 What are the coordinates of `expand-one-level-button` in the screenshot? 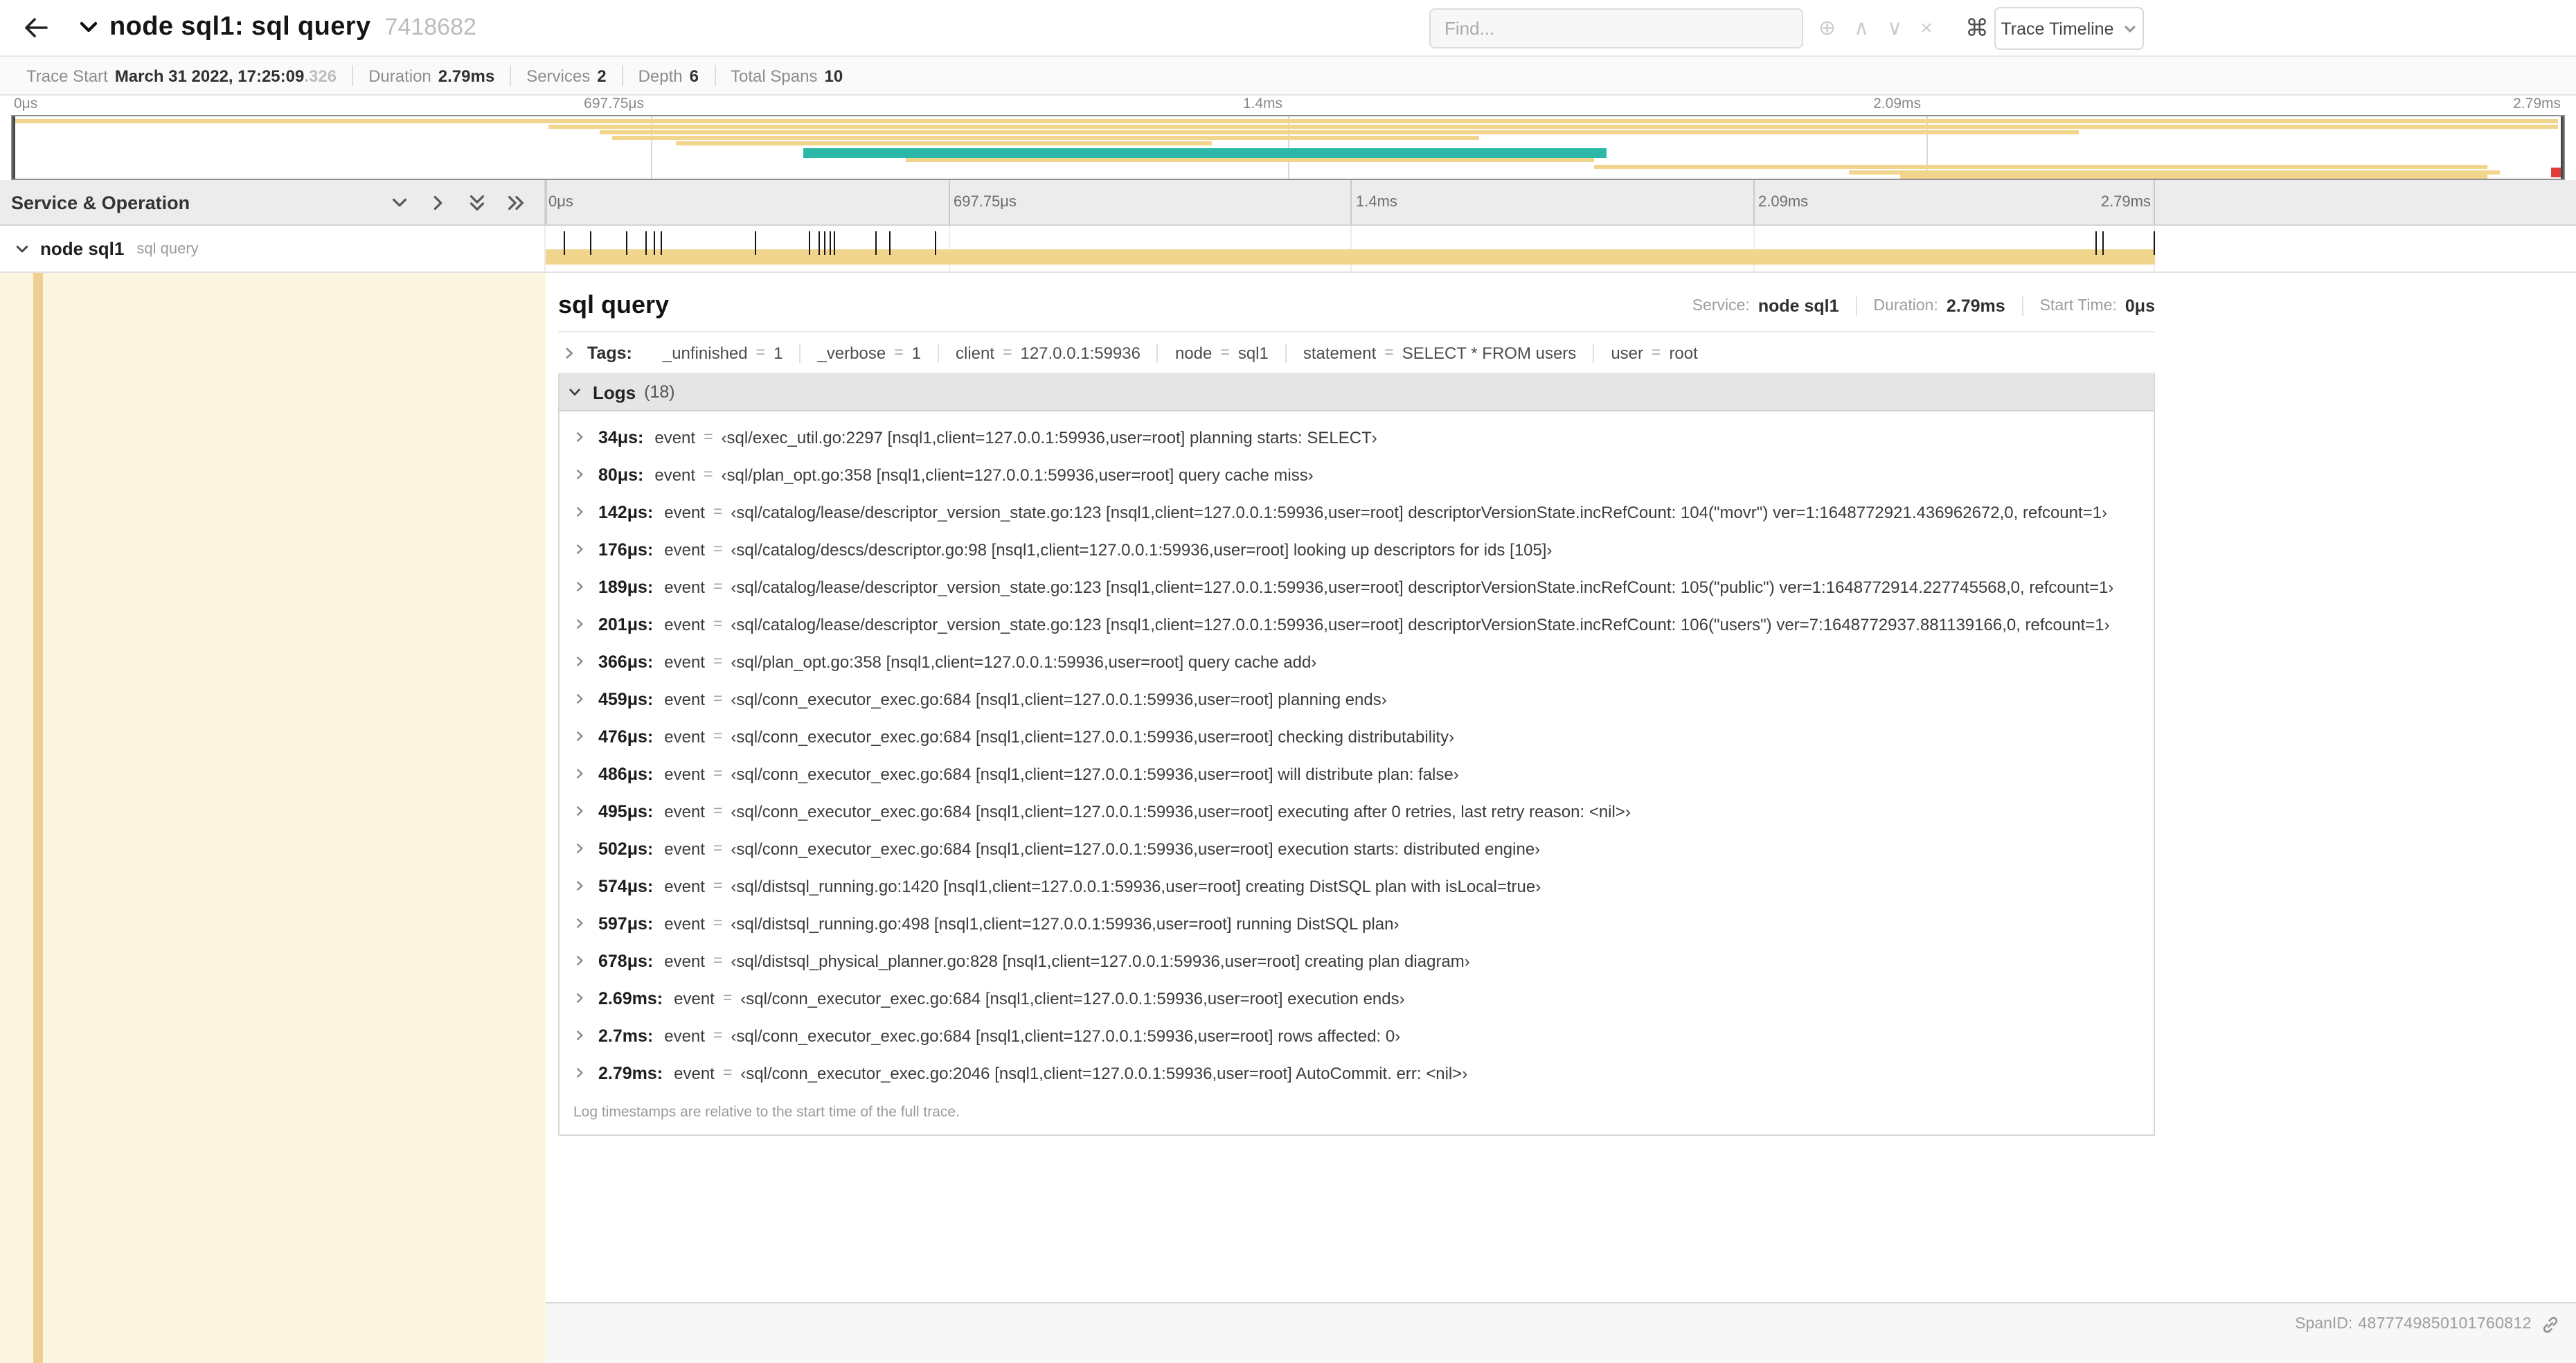 It's located at (438, 202).